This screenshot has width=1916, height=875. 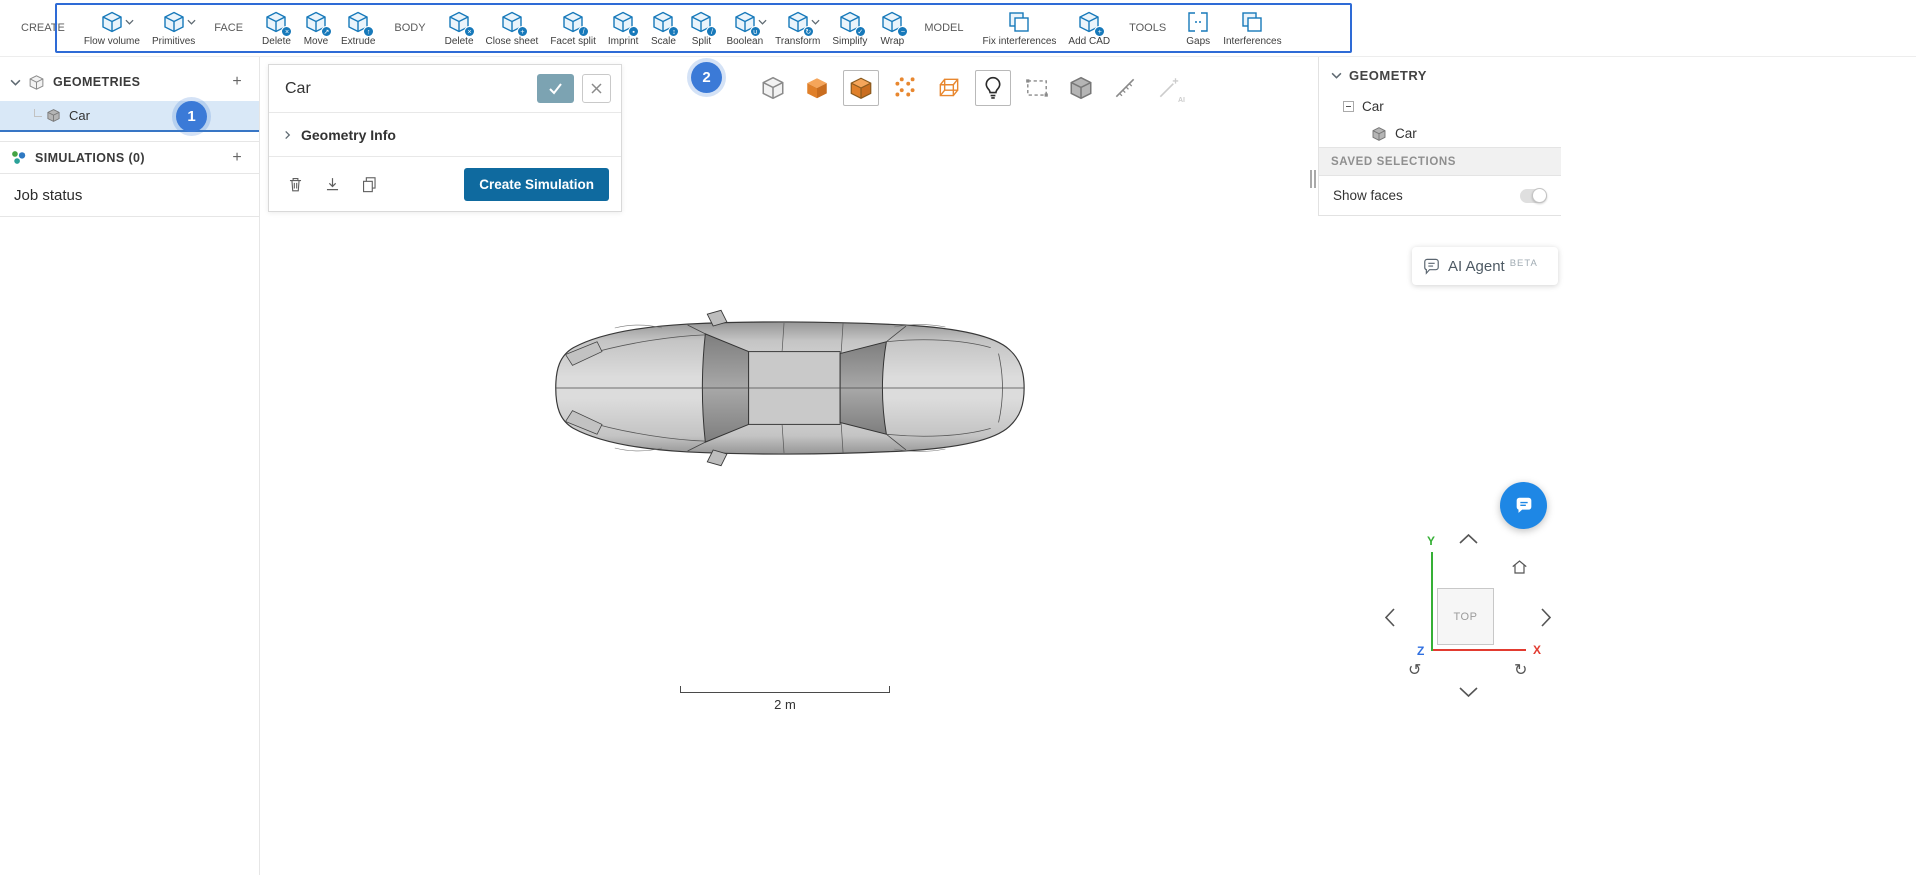 What do you see at coordinates (1421, 651) in the screenshot?
I see `z-axis-label: Z` at bounding box center [1421, 651].